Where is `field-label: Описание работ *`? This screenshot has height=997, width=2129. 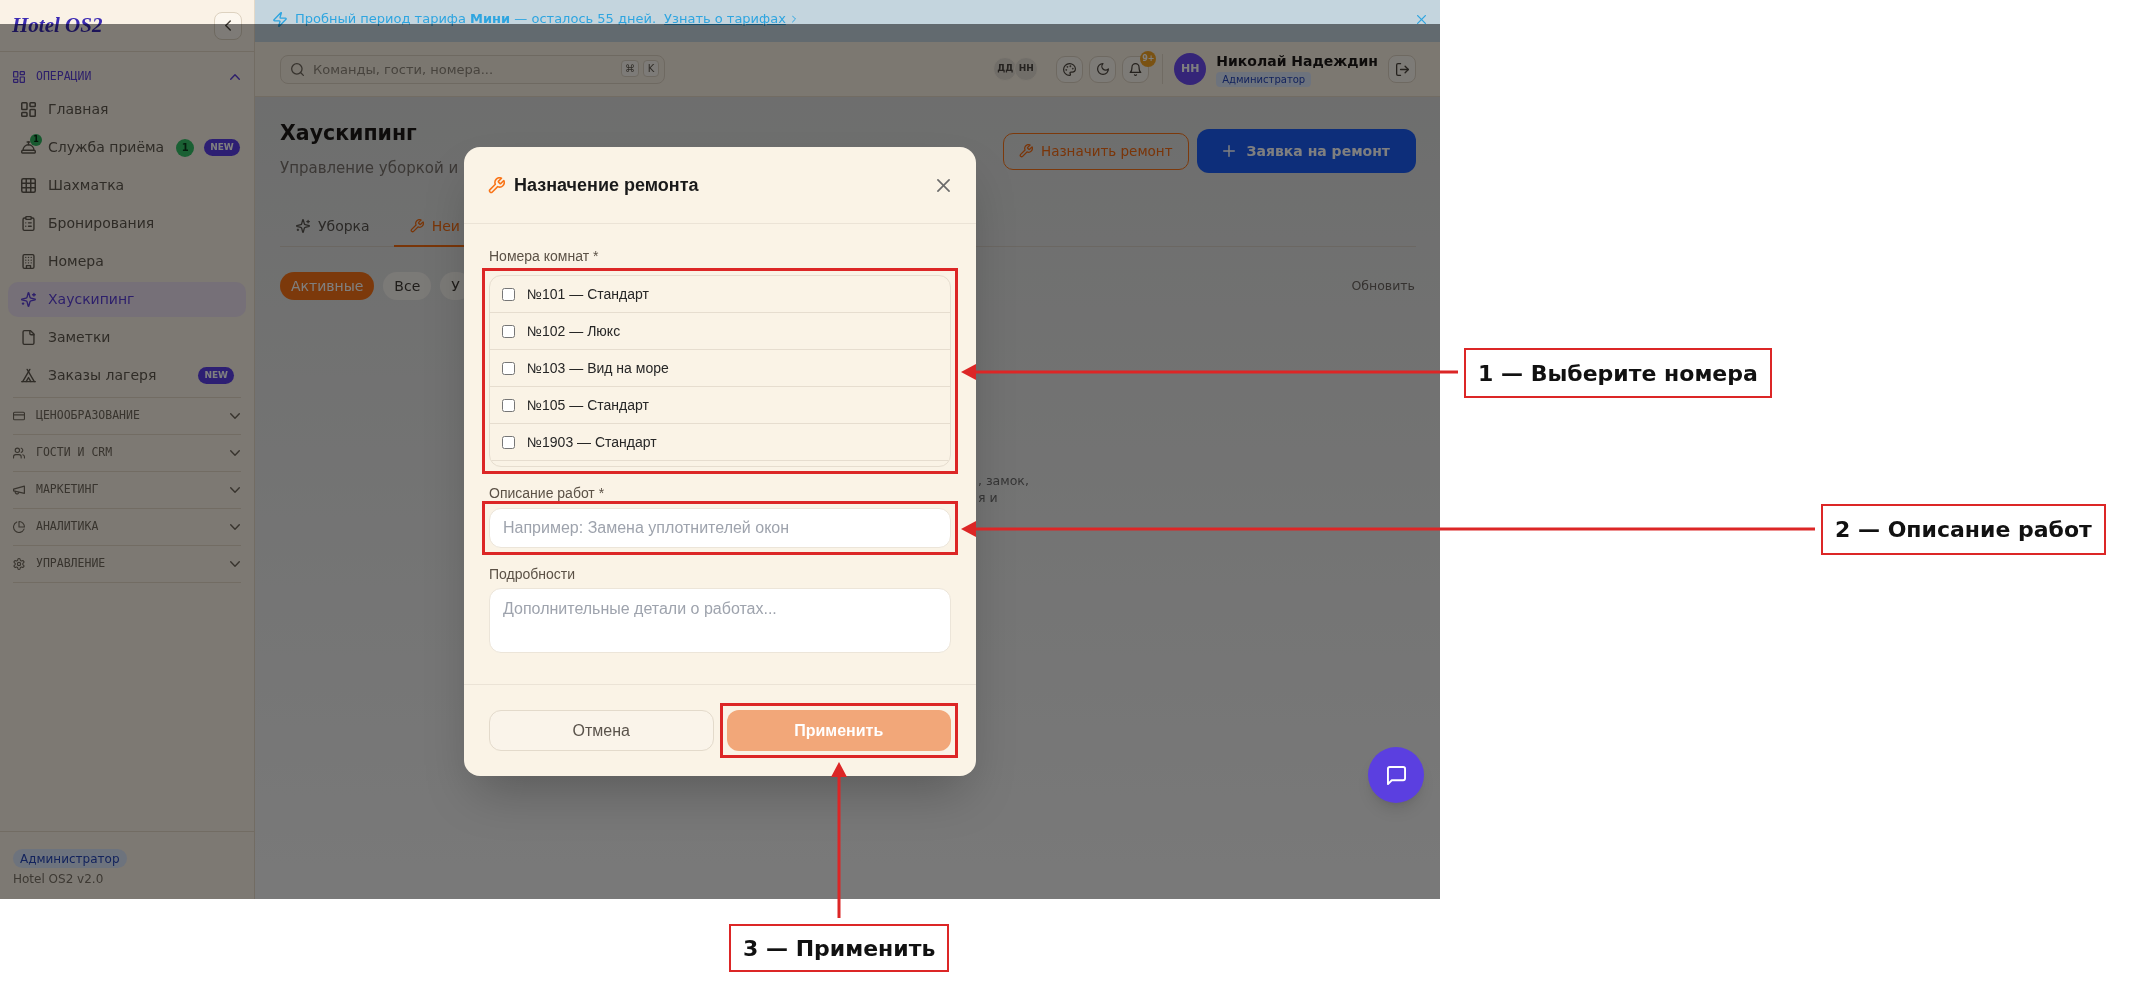
field-label: Описание работ * is located at coordinates (547, 493).